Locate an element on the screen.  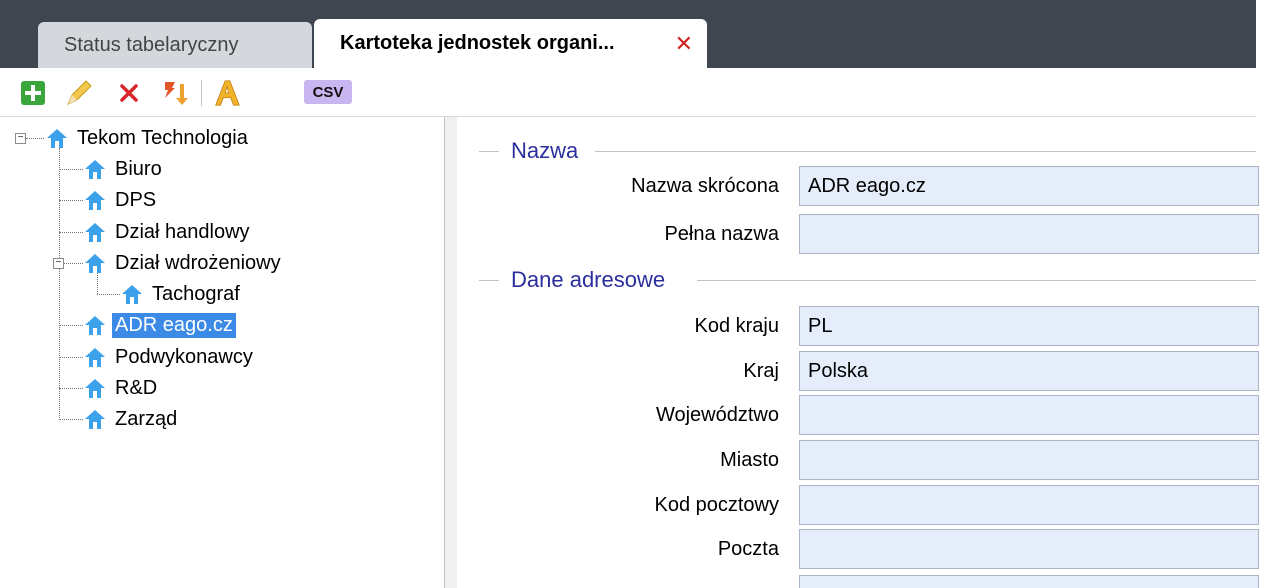
tab-label: Status tabelaryczny is located at coordinates (151, 44).